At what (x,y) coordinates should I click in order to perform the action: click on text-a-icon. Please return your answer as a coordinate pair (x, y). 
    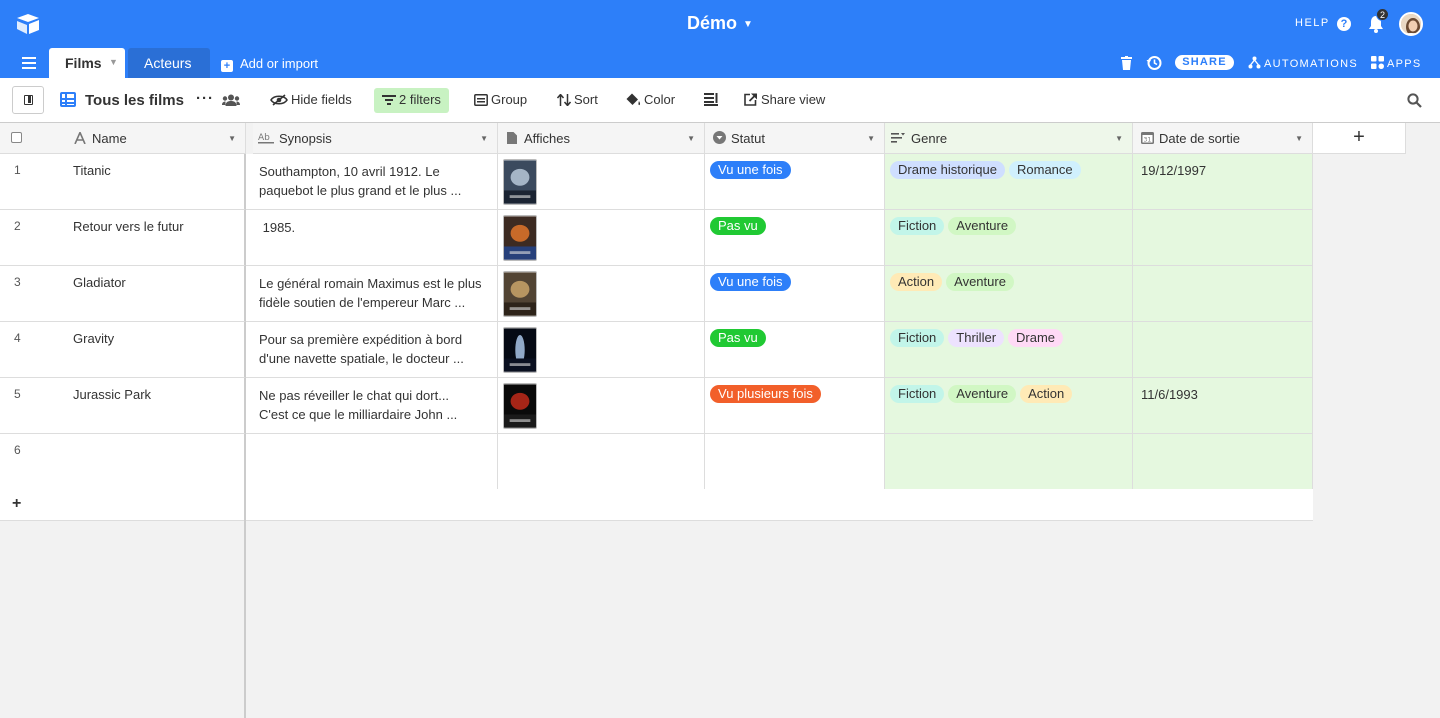
    Looking at the image, I should click on (80, 138).